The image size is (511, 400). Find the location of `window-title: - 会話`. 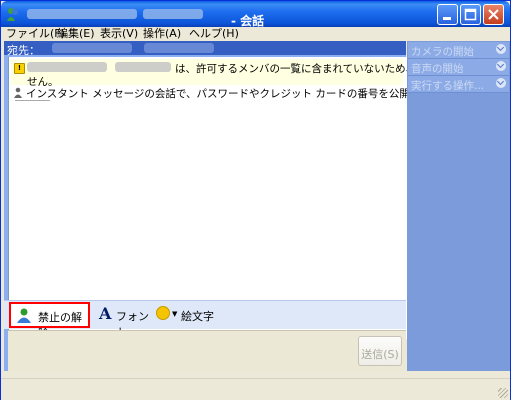

window-title: - 会話 is located at coordinates (175, 17).